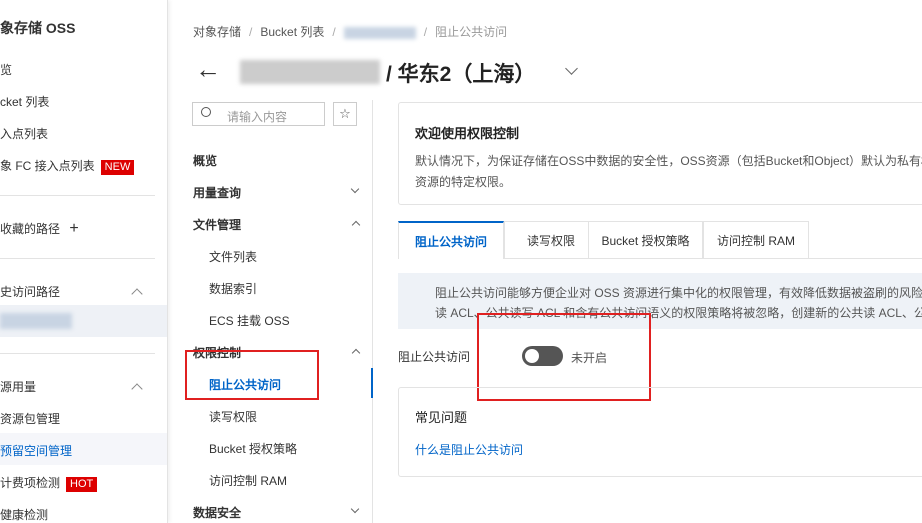 The height and width of the screenshot is (523, 922). I want to click on search-icon, so click(206, 112).